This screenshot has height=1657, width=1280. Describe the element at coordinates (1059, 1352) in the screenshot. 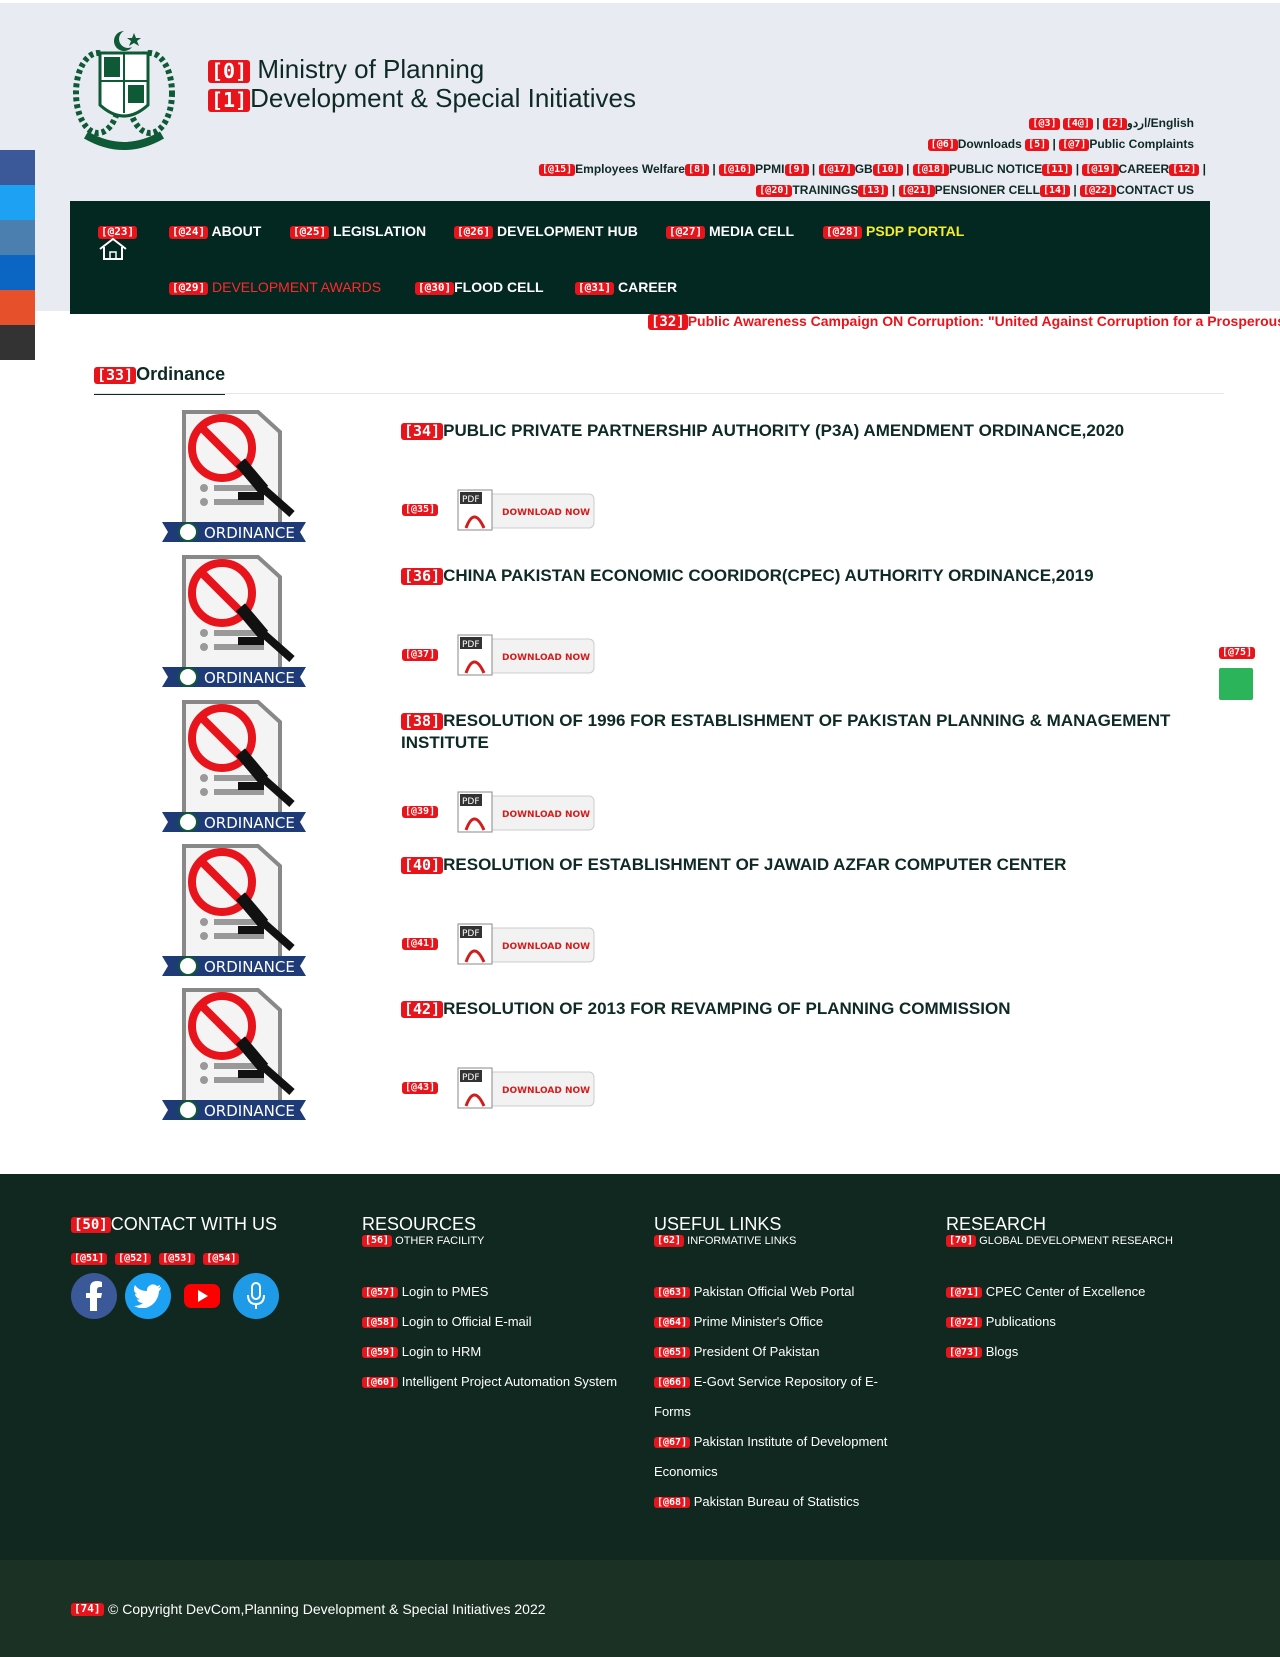

I see `footer-link: [@73] Blogs` at that location.